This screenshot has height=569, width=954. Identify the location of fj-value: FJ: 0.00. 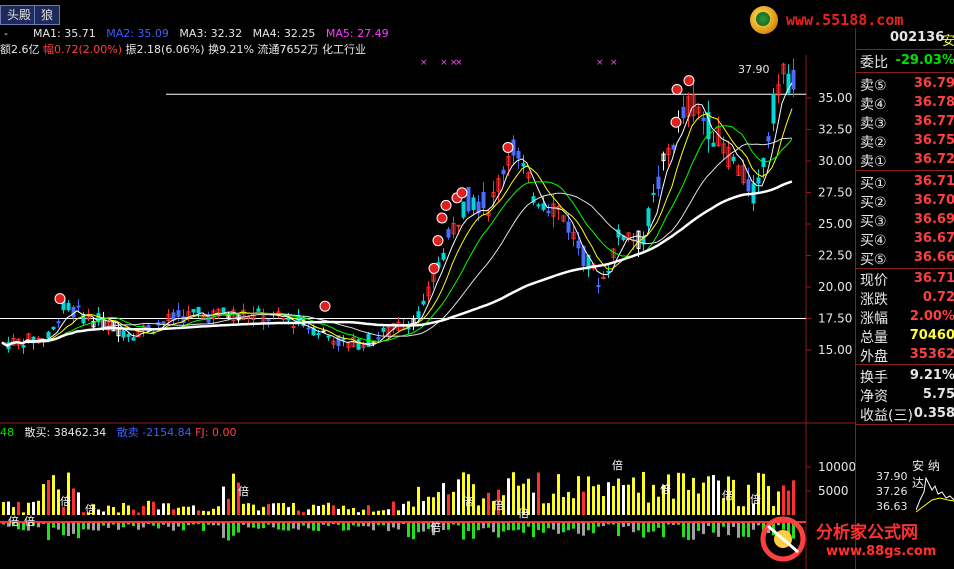
(216, 432).